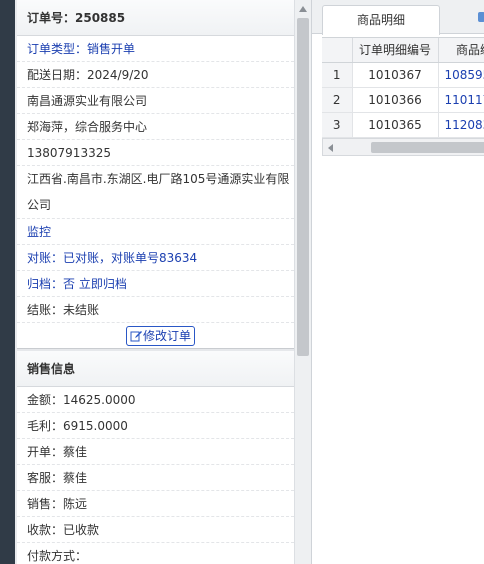 The height and width of the screenshot is (564, 484). I want to click on detail-id-header: 订单明细编号, so click(395, 50).